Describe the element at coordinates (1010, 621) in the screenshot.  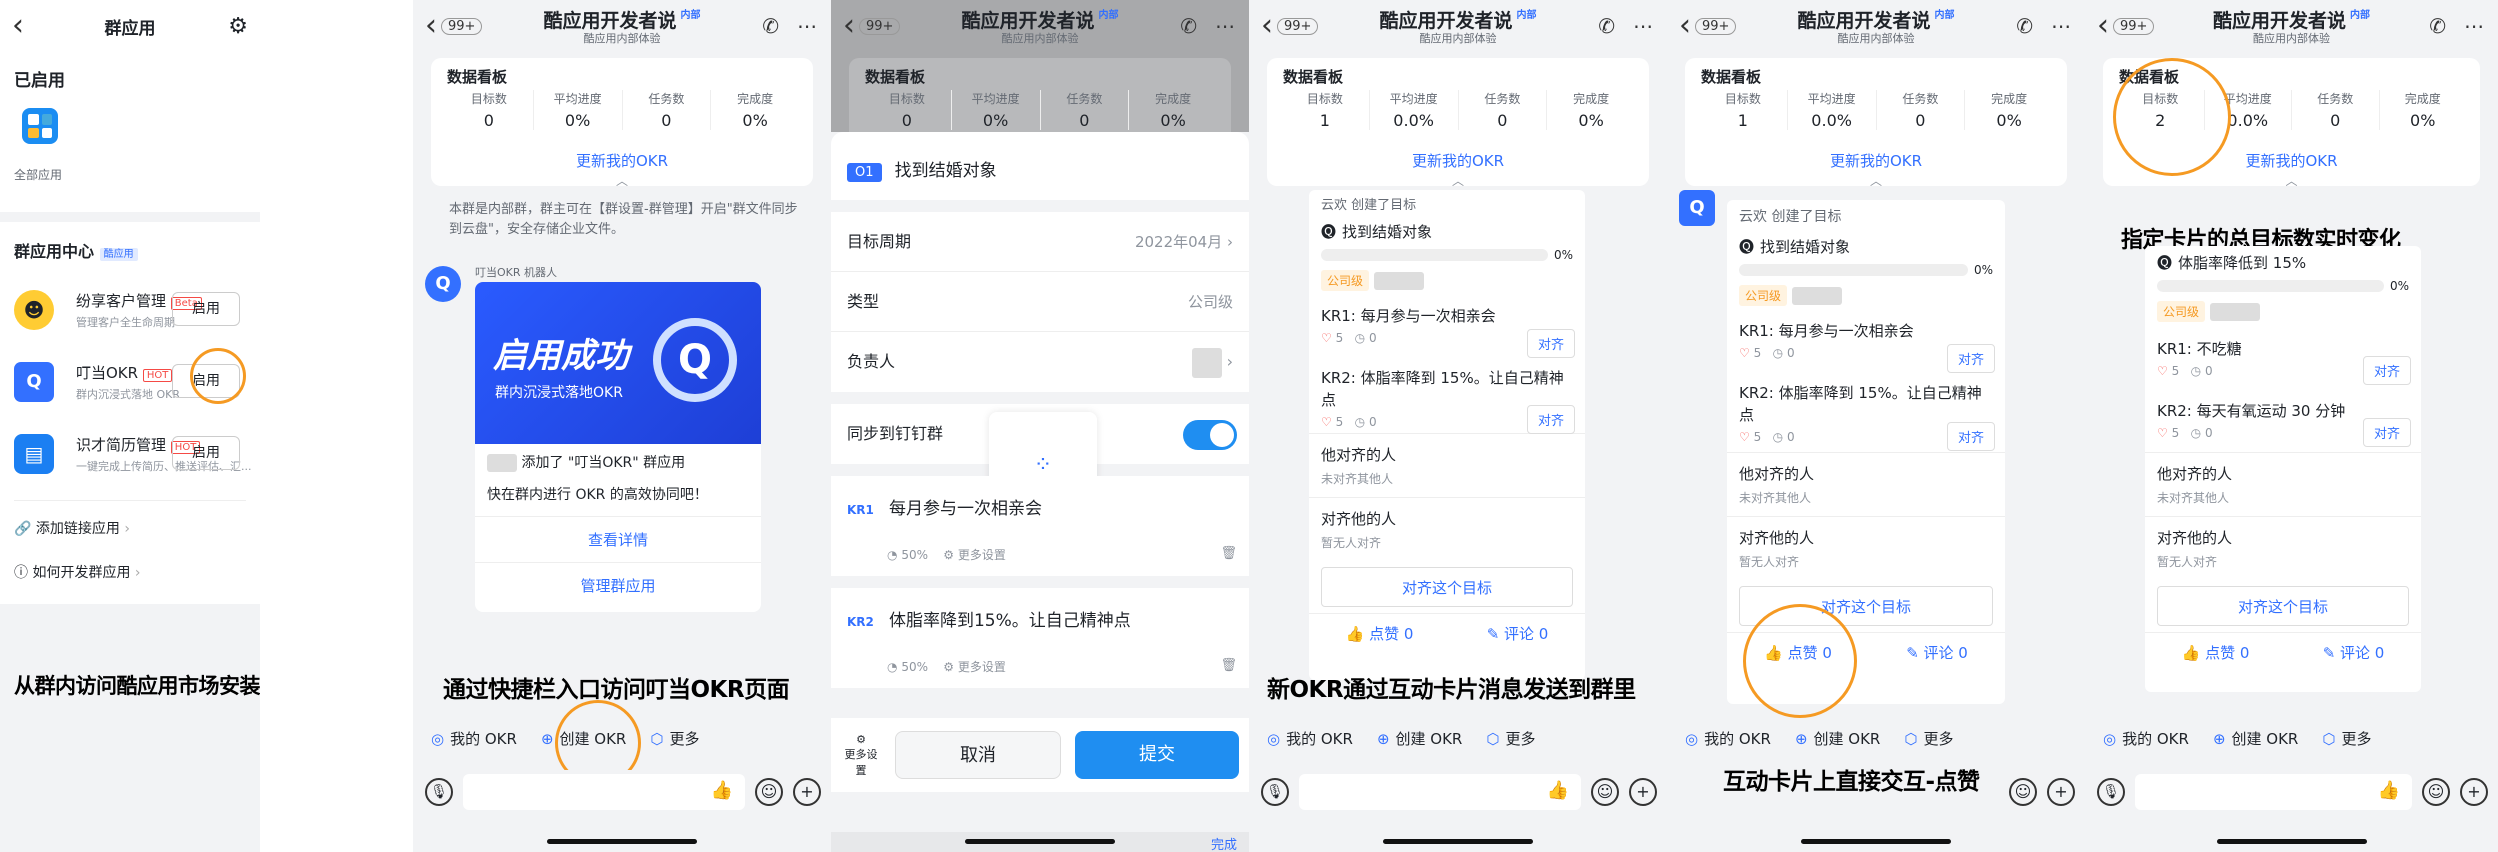
I see `kr-text: 体脂率降到15%。让自己精神点` at that location.